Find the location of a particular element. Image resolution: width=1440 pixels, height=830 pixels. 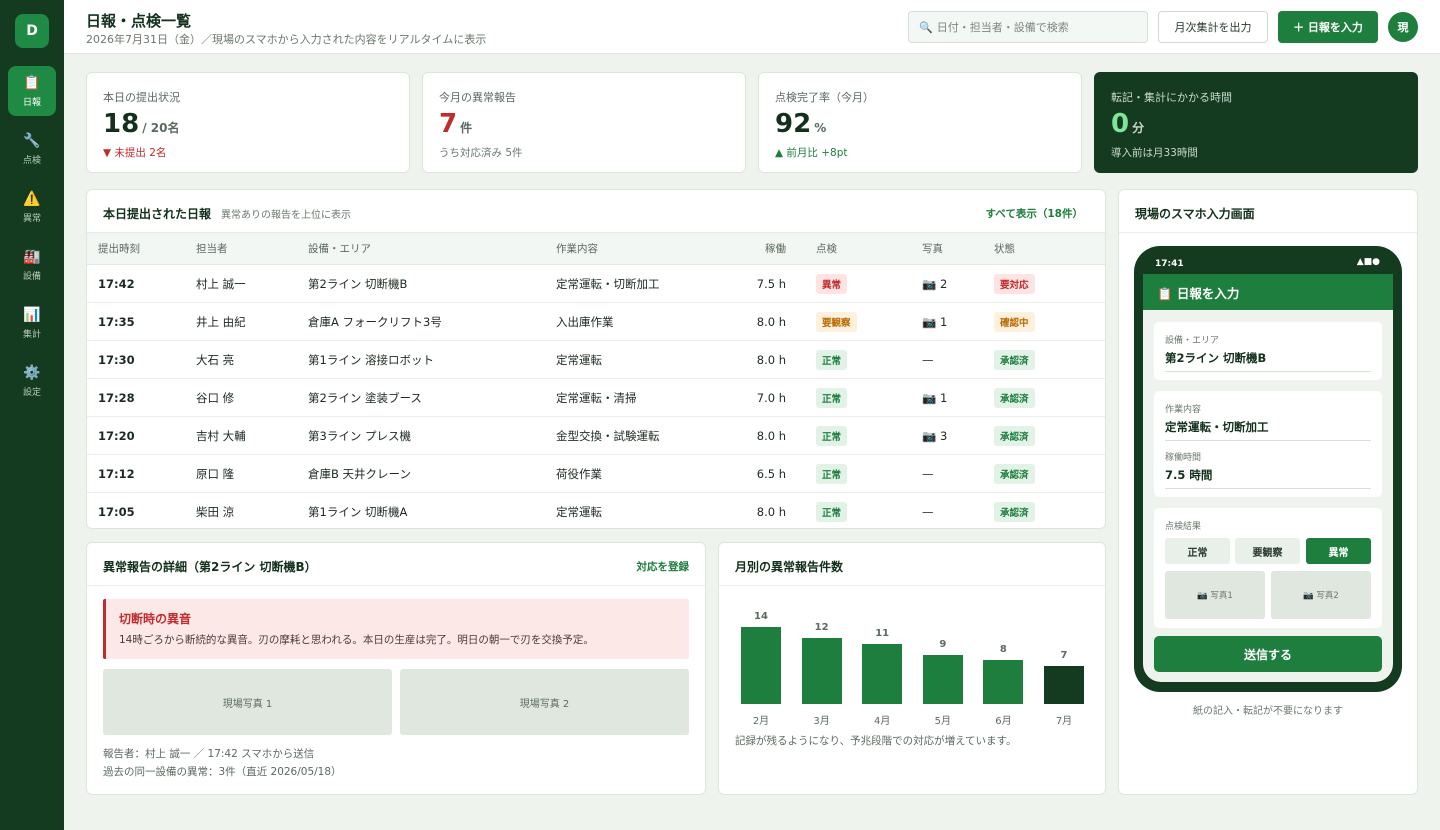

assignee: 大石 亮 is located at coordinates (215, 359).